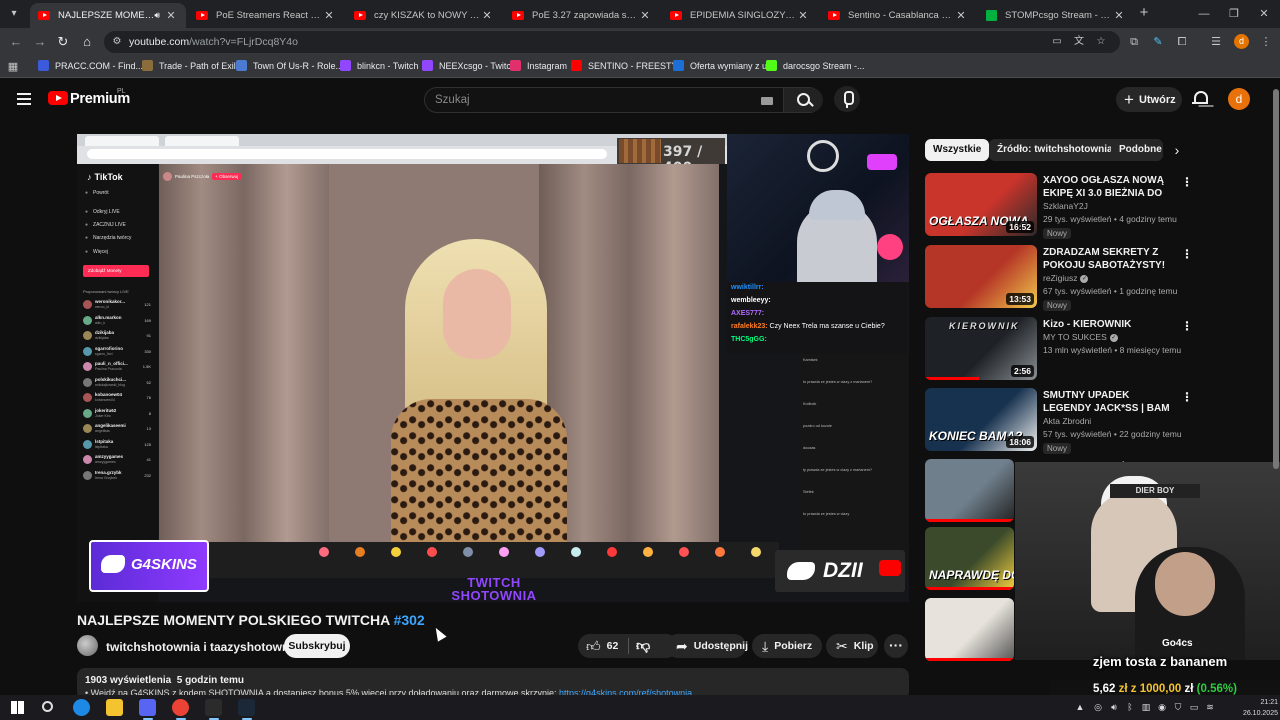  Describe the element at coordinates (58, 98) in the screenshot. I see `youtube-logo-icon` at that location.